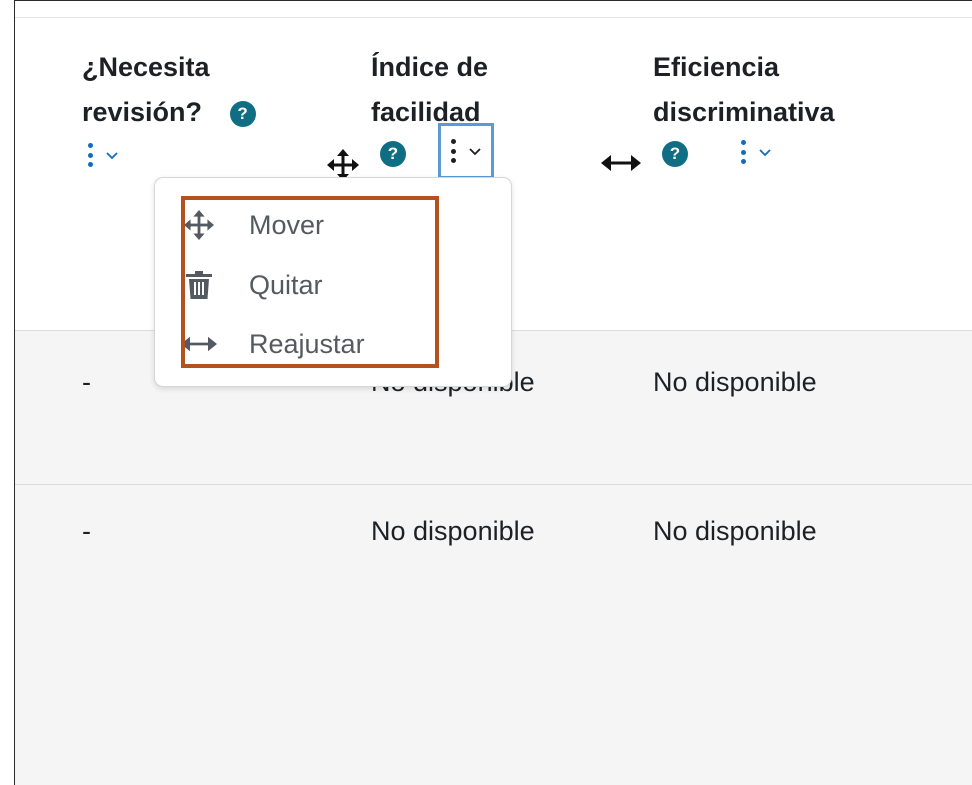  I want to click on column-title-text: revisión?, so click(142, 112).